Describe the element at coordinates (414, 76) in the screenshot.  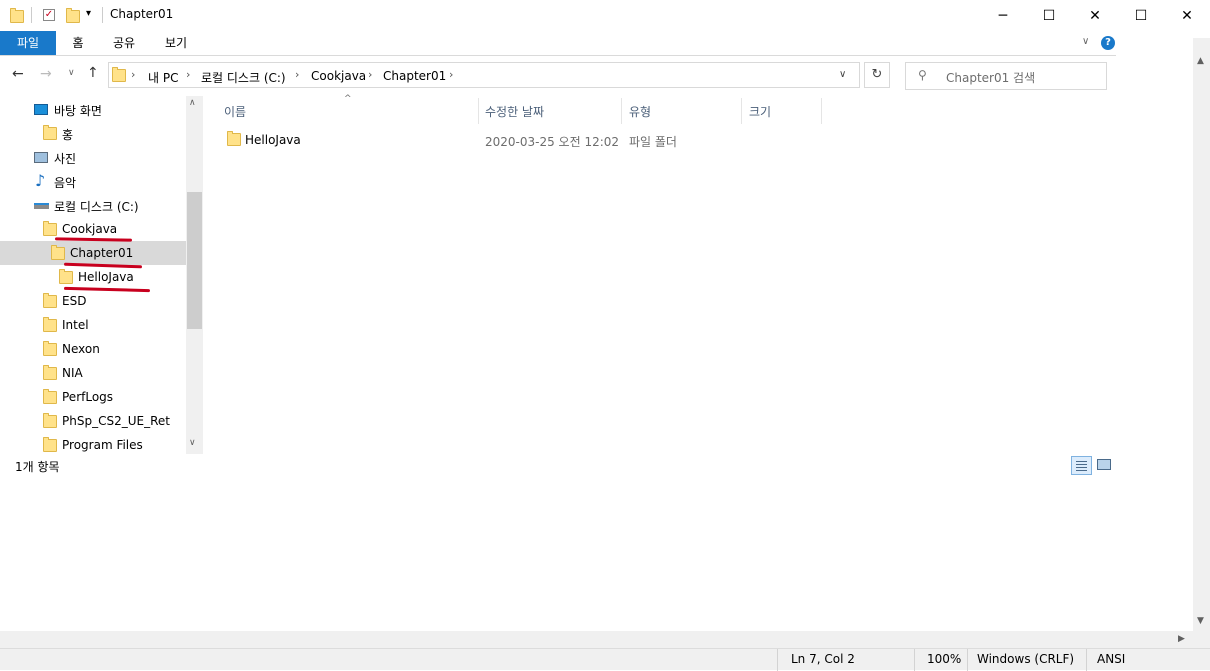
I see `breadcrumb-chapter01: Chapter01` at that location.